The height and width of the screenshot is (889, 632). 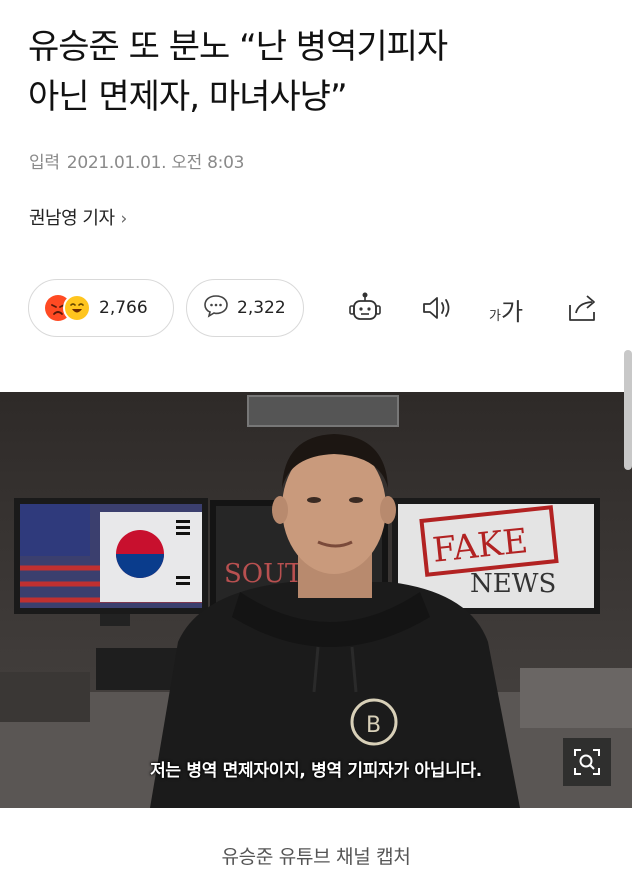 I want to click on svg-text: B, so click(x=373, y=725).